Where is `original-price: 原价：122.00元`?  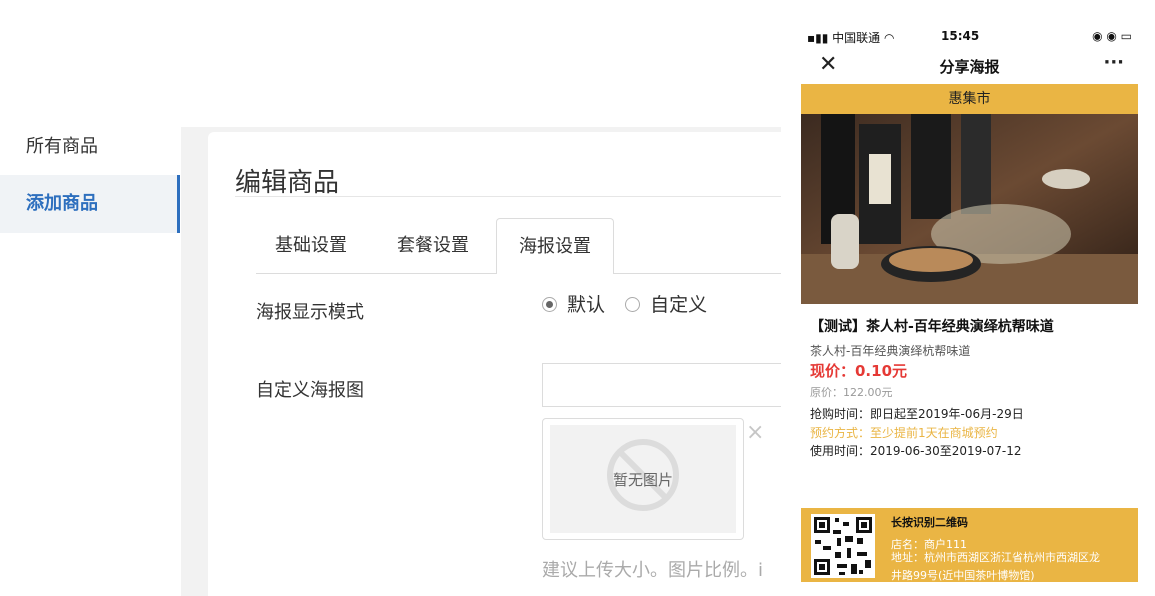 original-price: 原价：122.00元 is located at coordinates (851, 392).